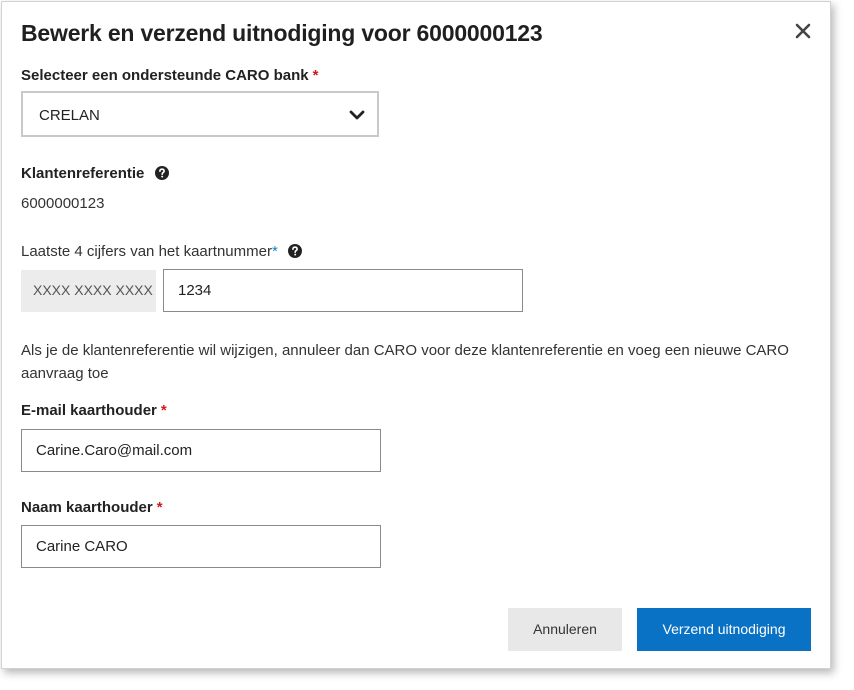 The height and width of the screenshot is (690, 854). What do you see at coordinates (803, 31) in the screenshot?
I see `close-icon` at bounding box center [803, 31].